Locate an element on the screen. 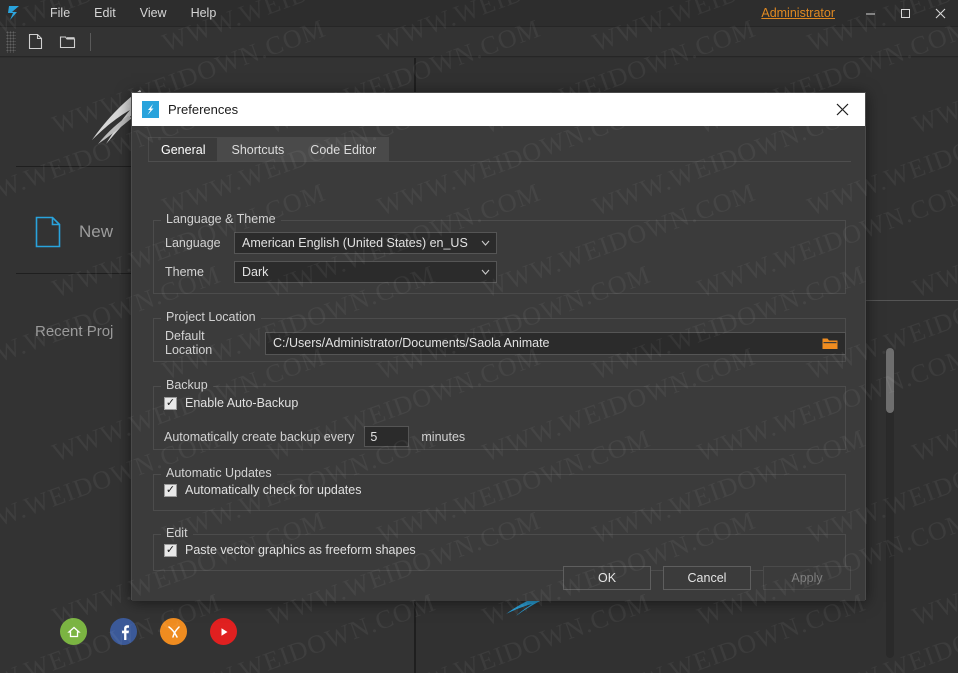 This screenshot has height=673, width=958. window-controls is located at coordinates (905, 13).